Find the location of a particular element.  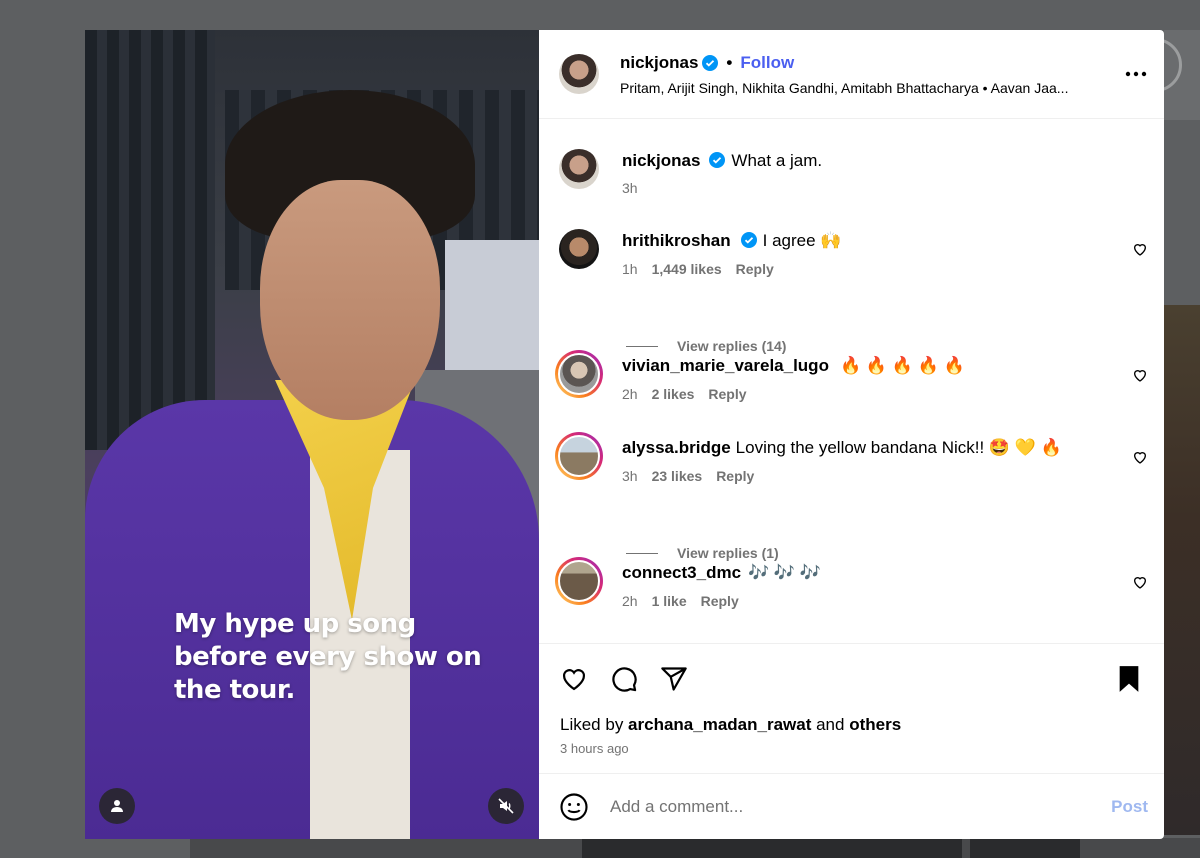

post-comment-button: Post is located at coordinates (1129, 807).